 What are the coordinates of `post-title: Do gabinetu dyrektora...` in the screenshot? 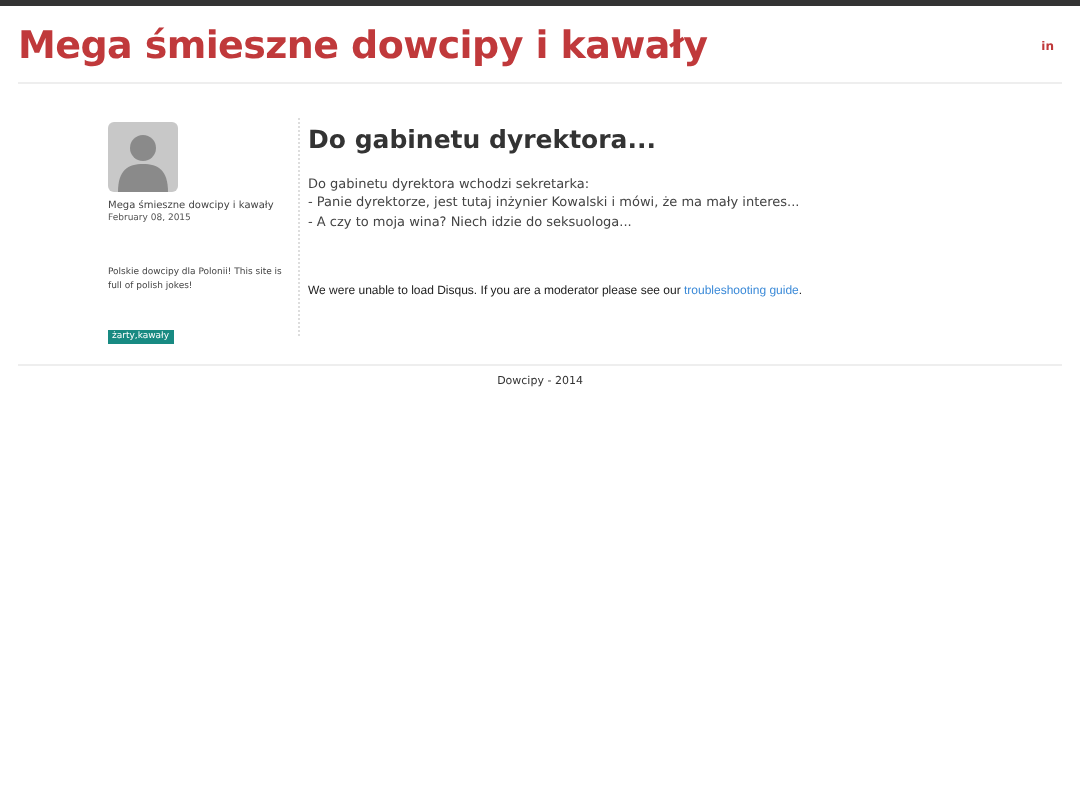 It's located at (483, 138).